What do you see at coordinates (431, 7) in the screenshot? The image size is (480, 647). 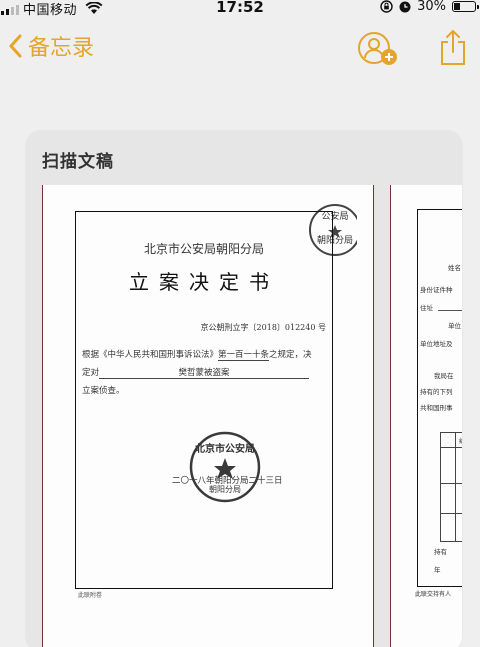 I see `battery-percent: 30%` at bounding box center [431, 7].